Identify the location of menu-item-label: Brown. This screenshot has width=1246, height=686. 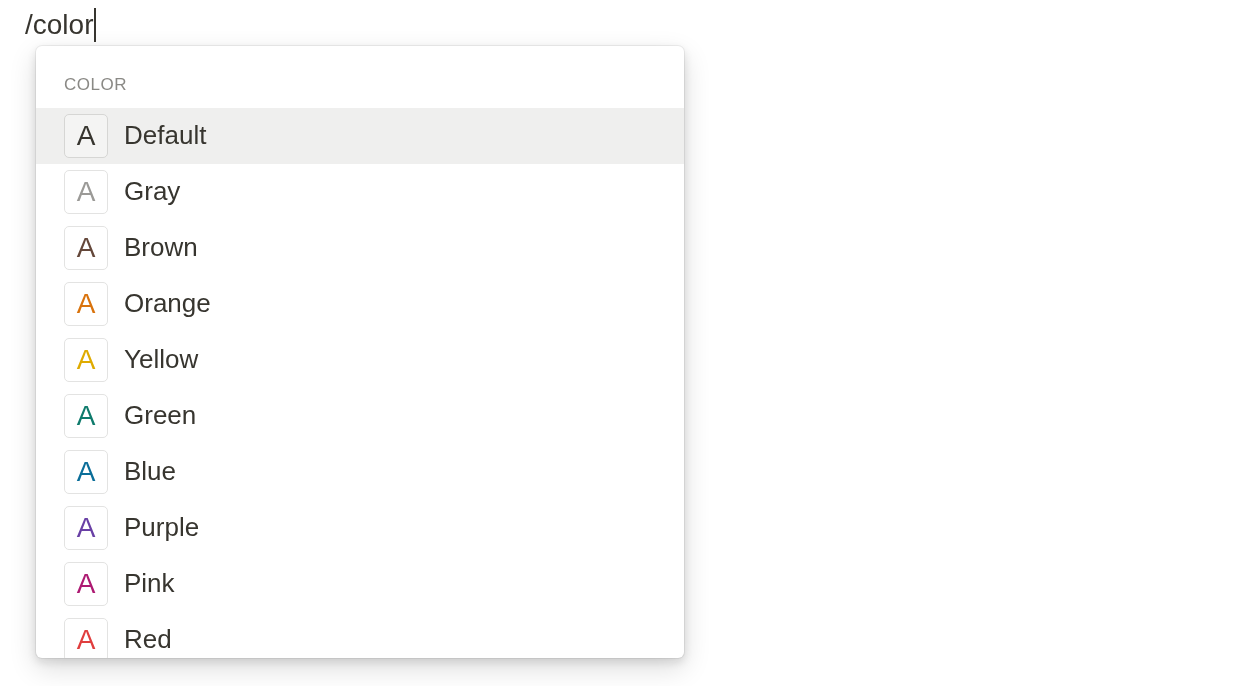
(161, 247).